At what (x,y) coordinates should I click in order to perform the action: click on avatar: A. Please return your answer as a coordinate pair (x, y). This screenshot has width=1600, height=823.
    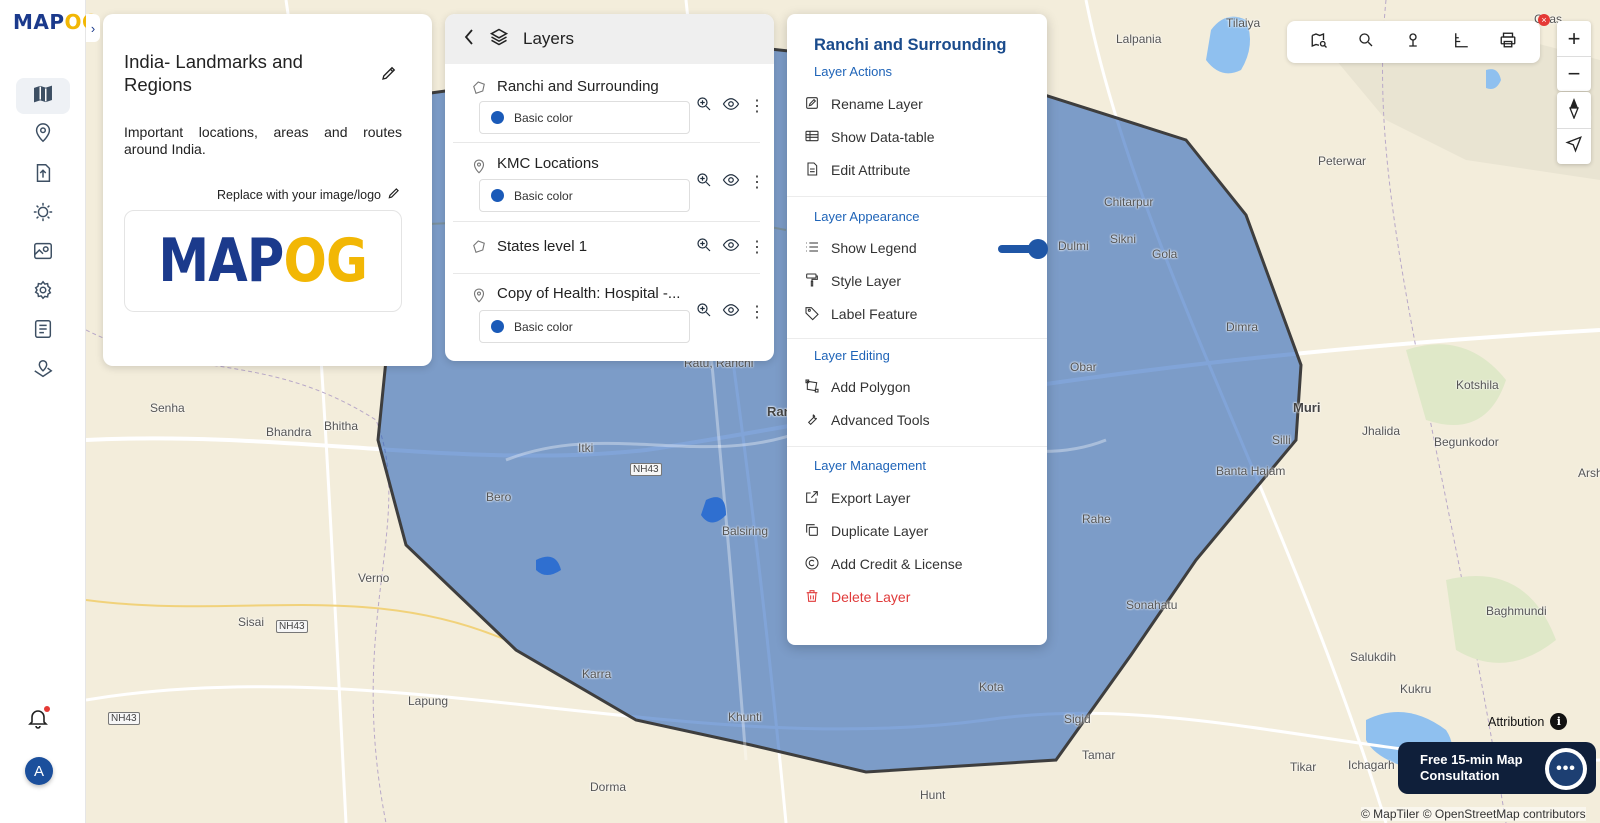
    Looking at the image, I should click on (39, 771).